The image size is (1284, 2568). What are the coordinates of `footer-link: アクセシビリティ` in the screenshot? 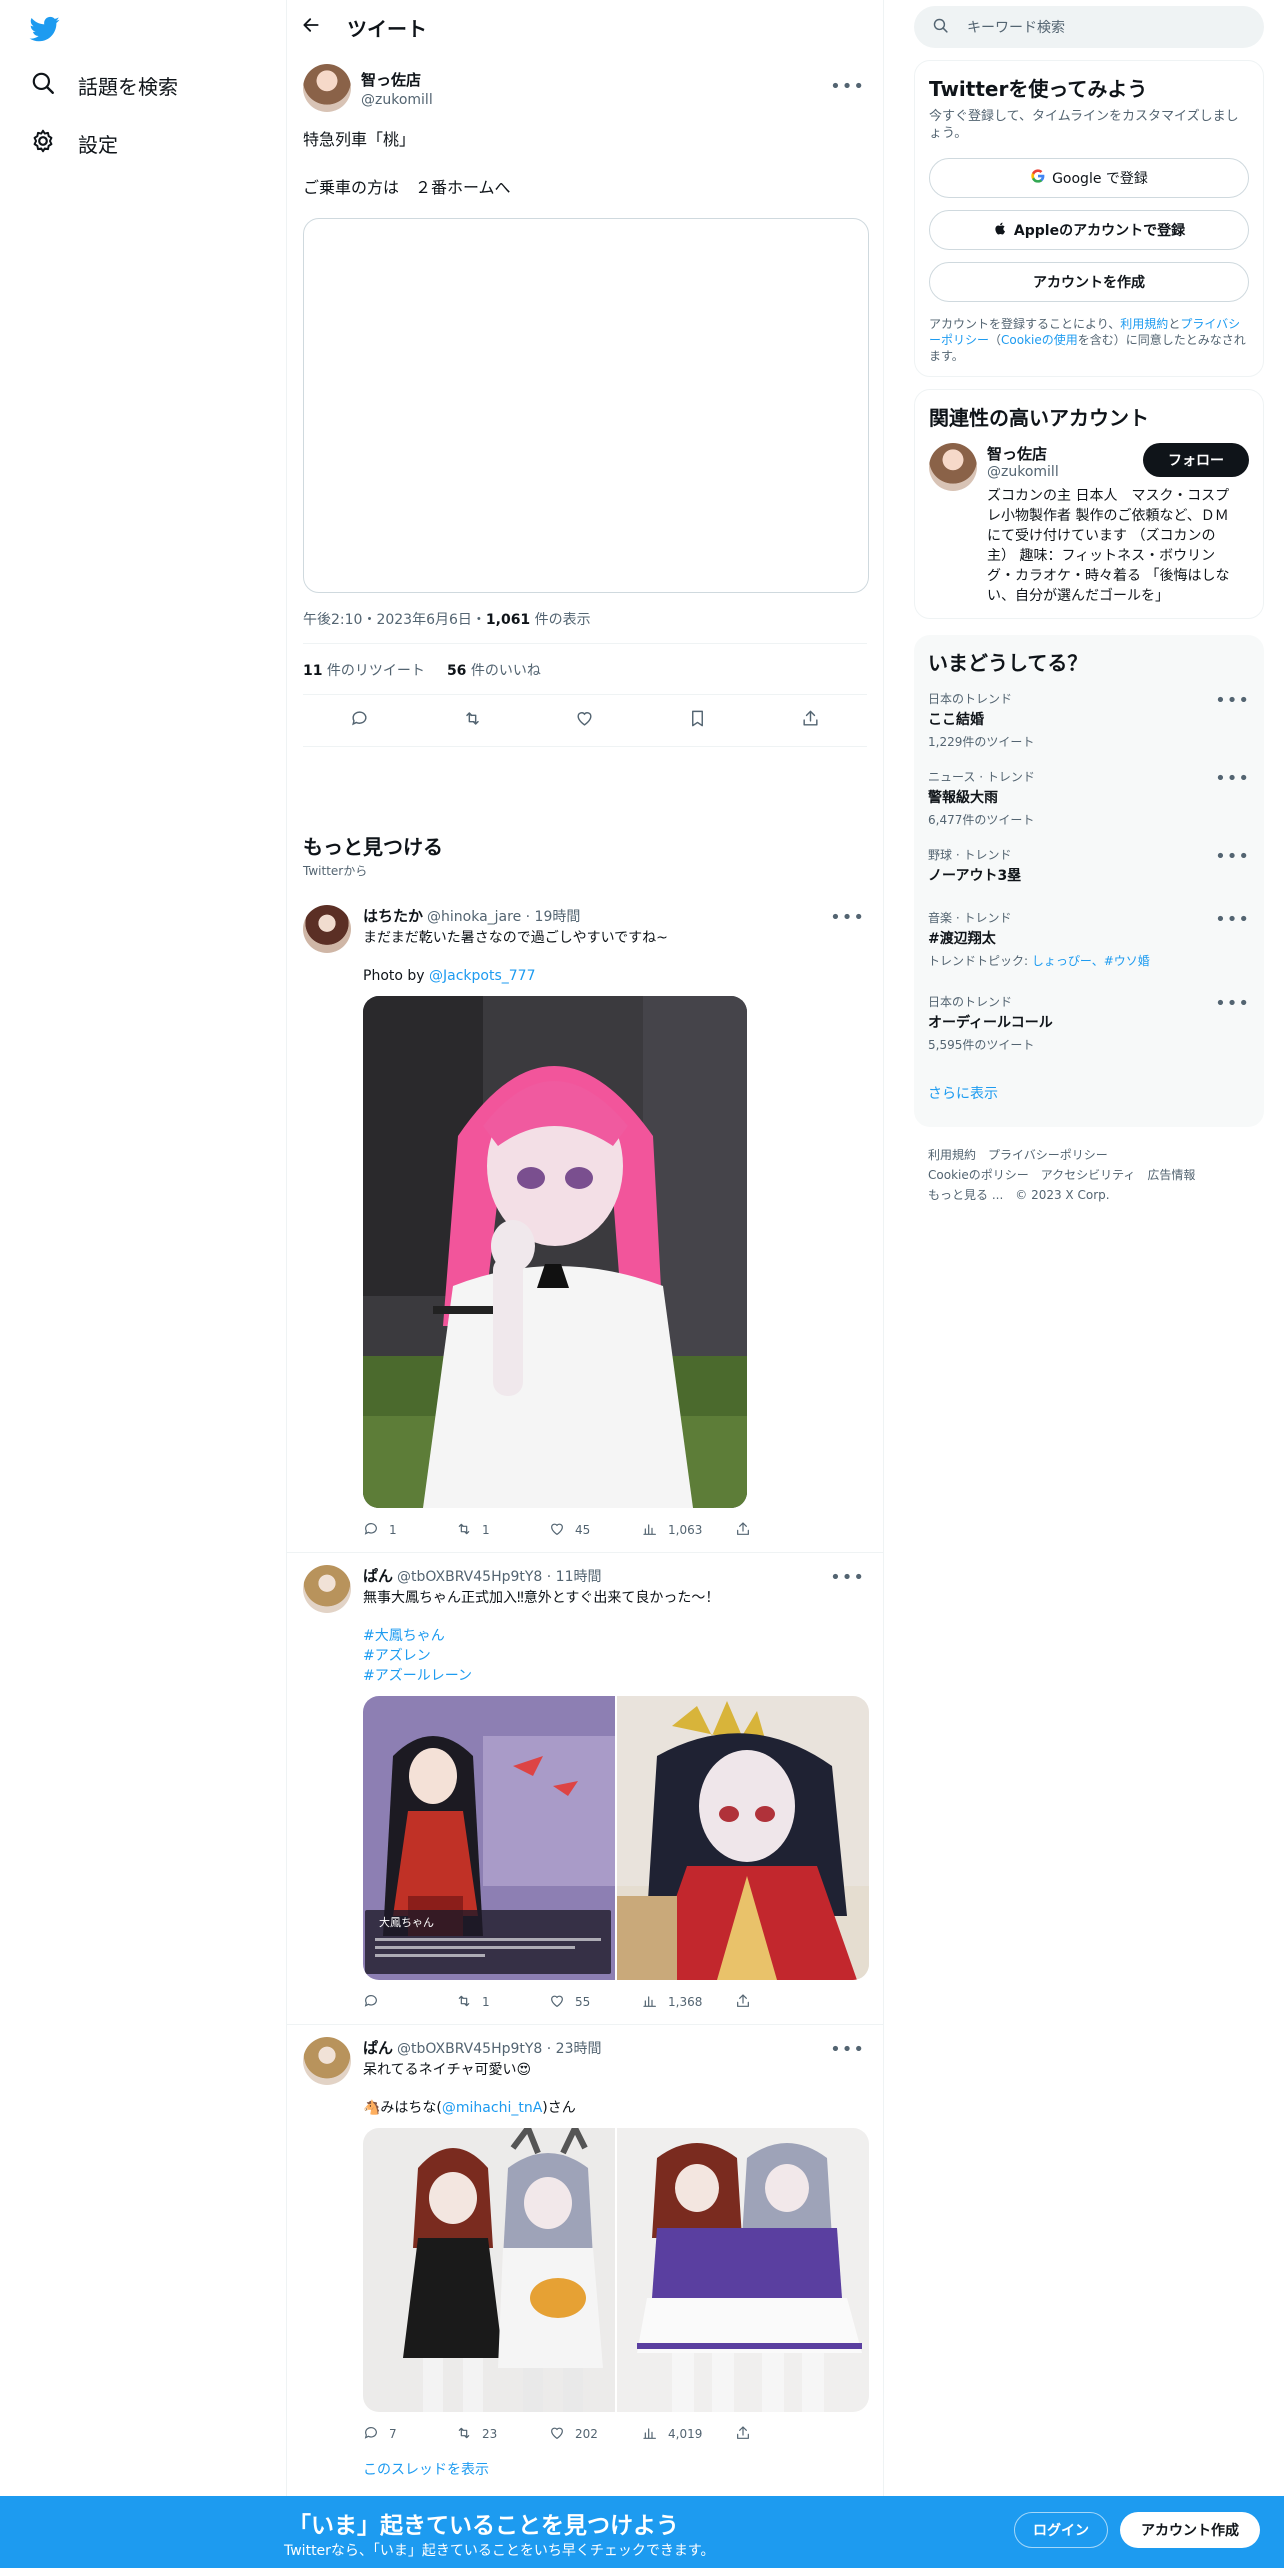 It's located at (1088, 1175).